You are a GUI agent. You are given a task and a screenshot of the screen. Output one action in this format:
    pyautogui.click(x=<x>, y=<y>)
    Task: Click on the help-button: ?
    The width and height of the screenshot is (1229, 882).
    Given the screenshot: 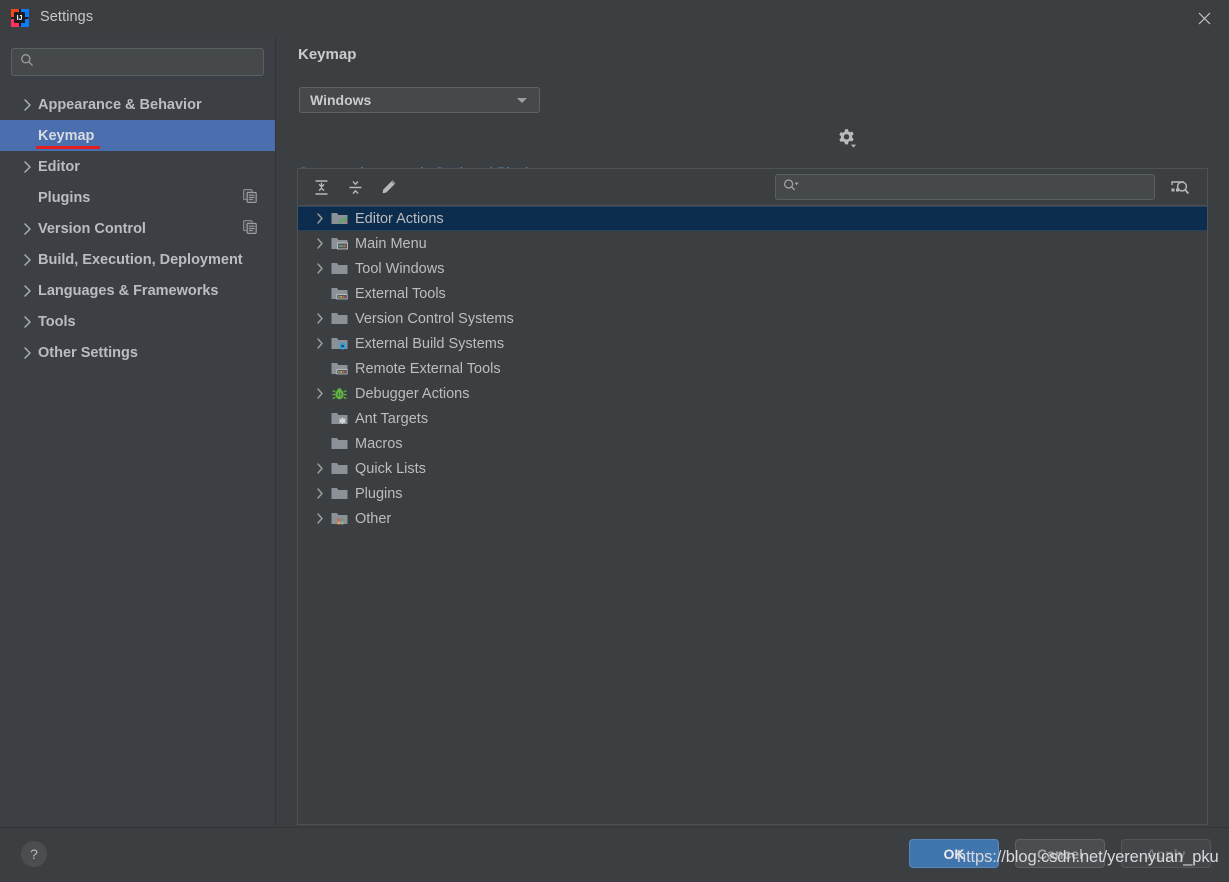 What is the action you would take?
    pyautogui.click(x=34, y=854)
    